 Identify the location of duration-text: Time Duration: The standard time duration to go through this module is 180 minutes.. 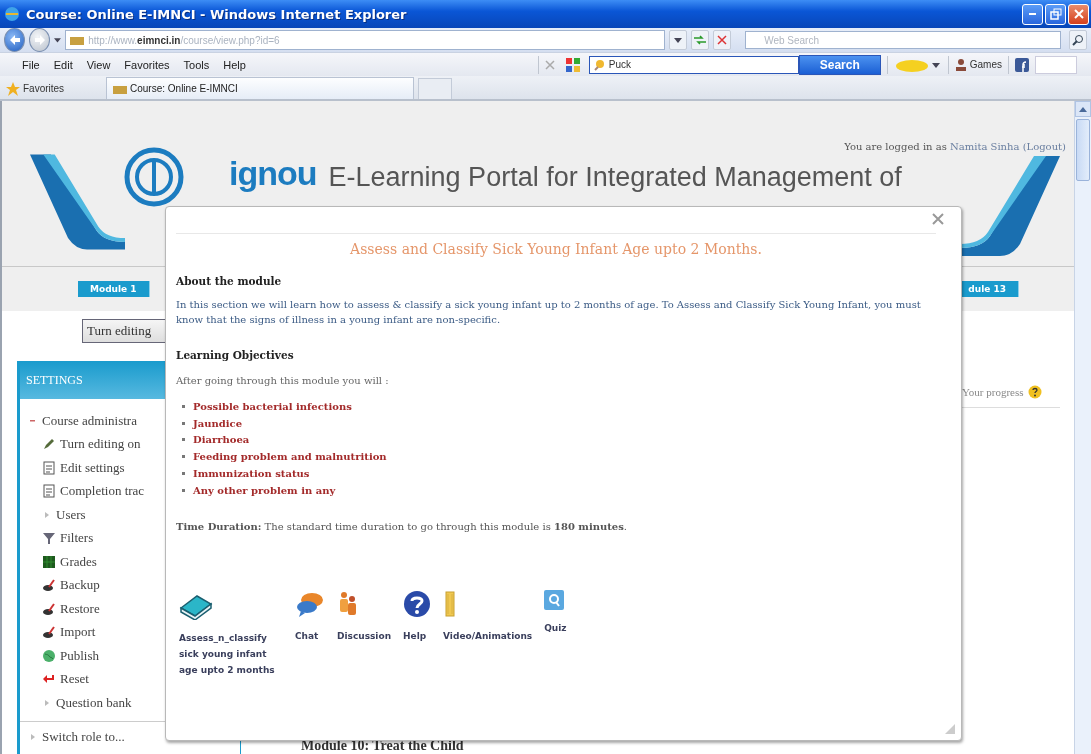
(402, 526).